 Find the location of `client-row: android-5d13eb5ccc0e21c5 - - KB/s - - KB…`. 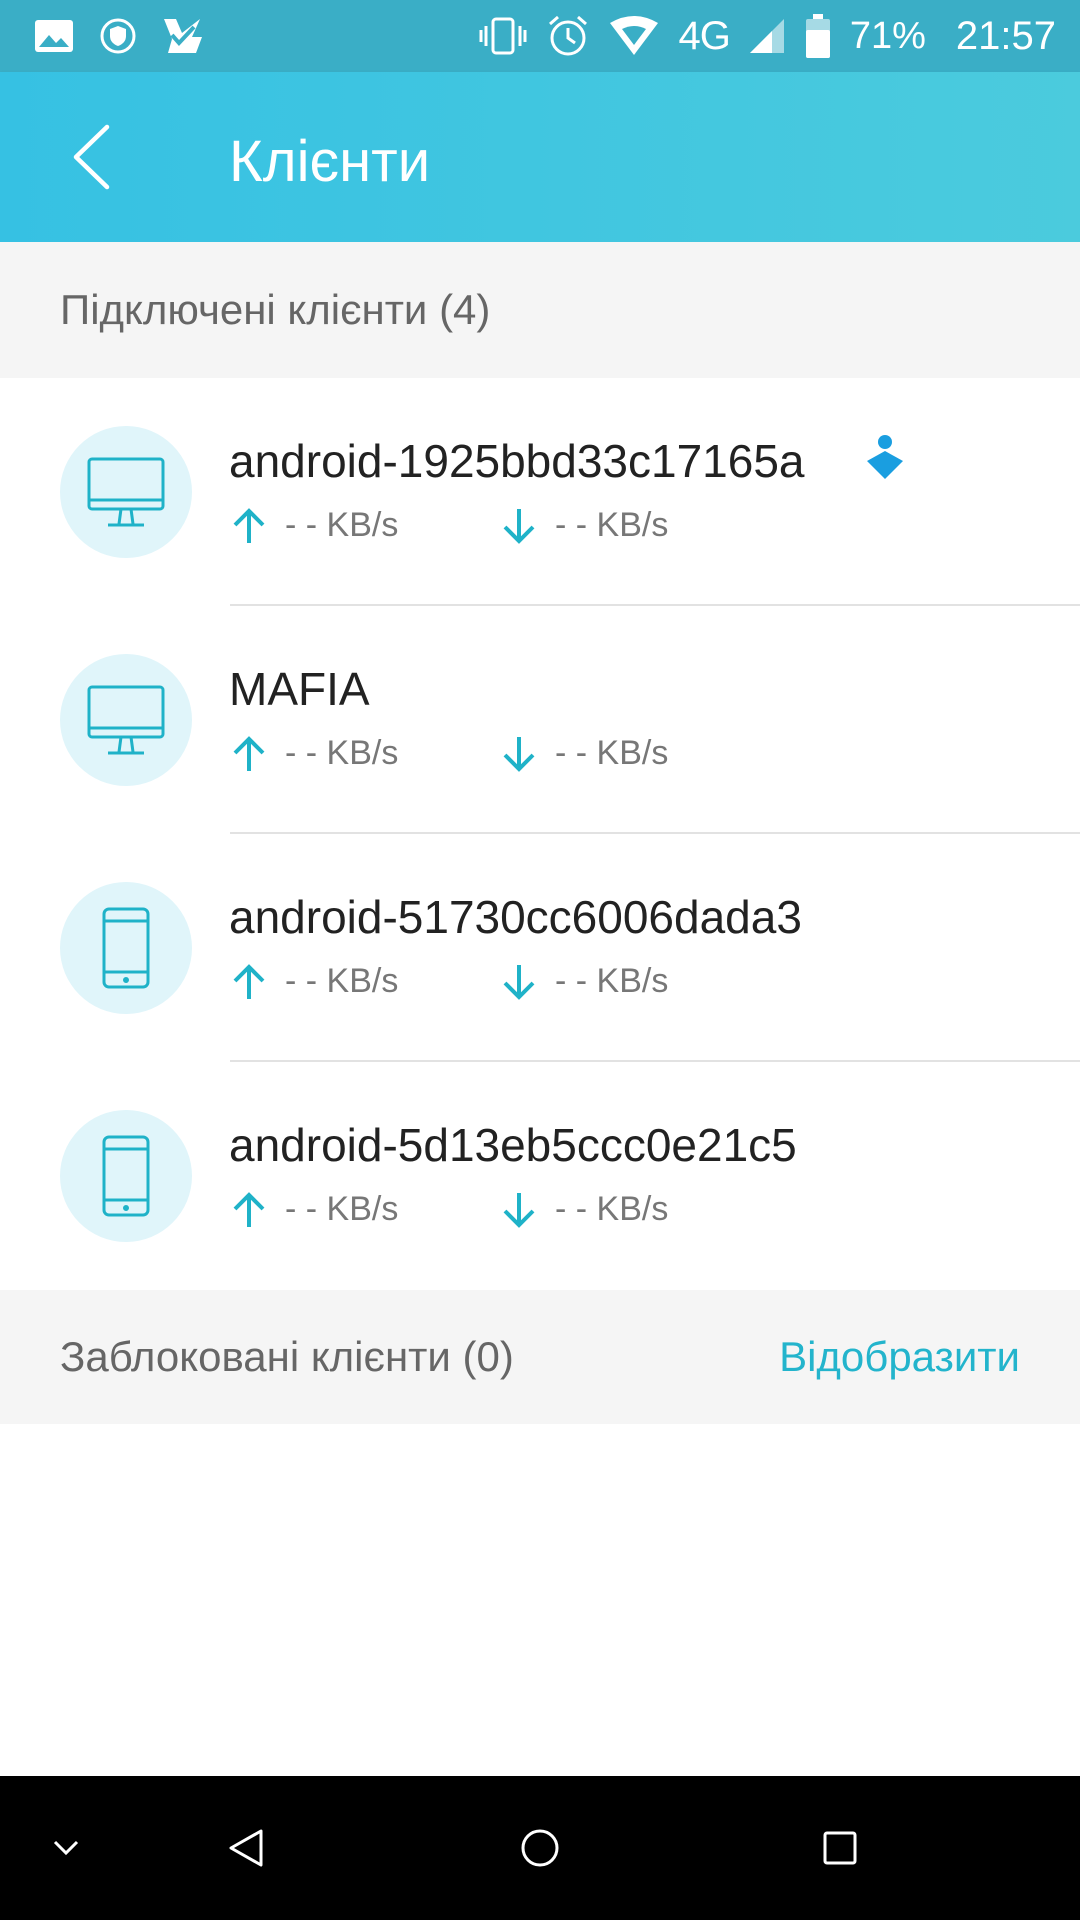

client-row: android-5d13eb5ccc0e21c5 - - KB/s - - KB… is located at coordinates (540, 1176).